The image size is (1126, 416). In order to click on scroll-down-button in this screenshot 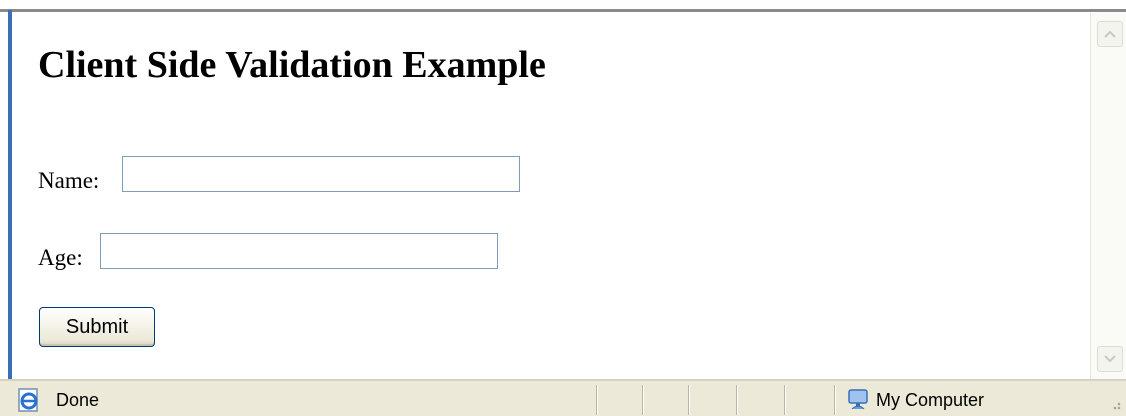, I will do `click(1110, 359)`.